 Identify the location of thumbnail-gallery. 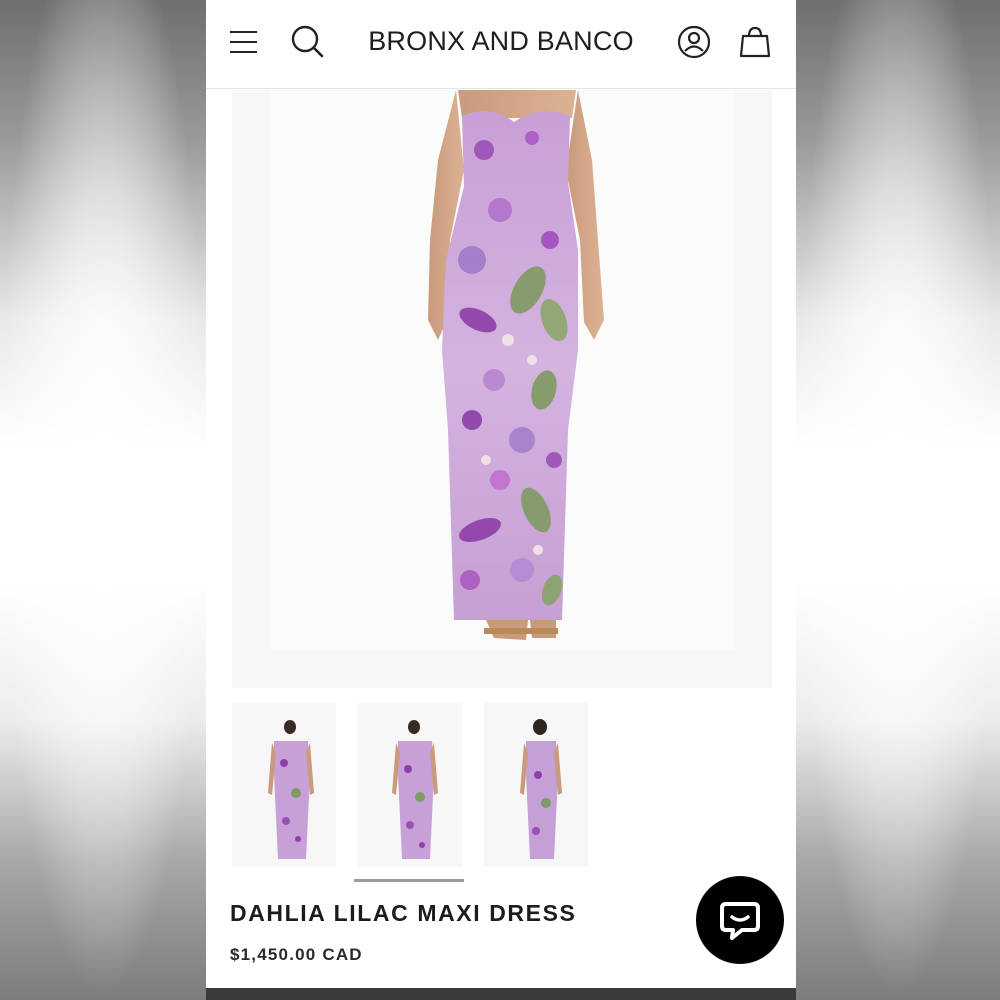
(502, 793).